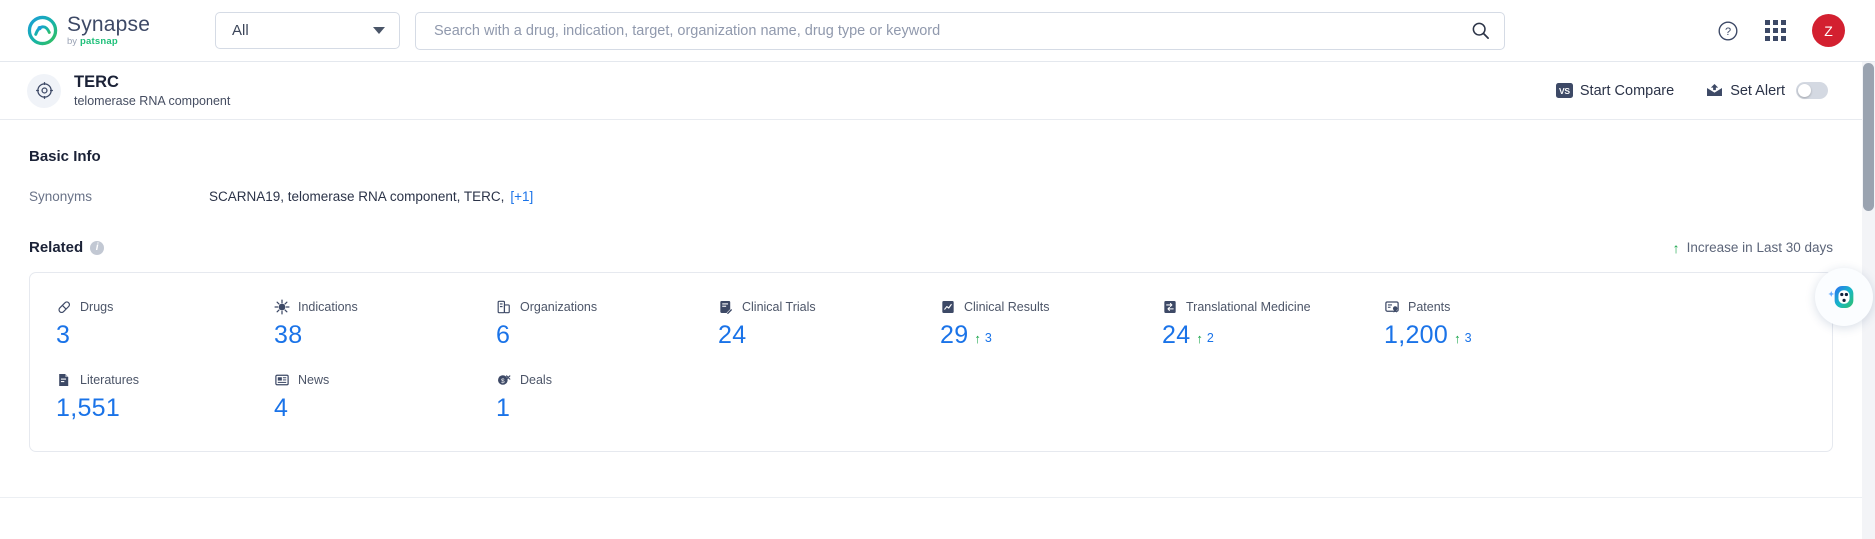 This screenshot has height=539, width=1875. Describe the element at coordinates (154, 408) in the screenshot. I see `stat-value-row: 1,551` at that location.